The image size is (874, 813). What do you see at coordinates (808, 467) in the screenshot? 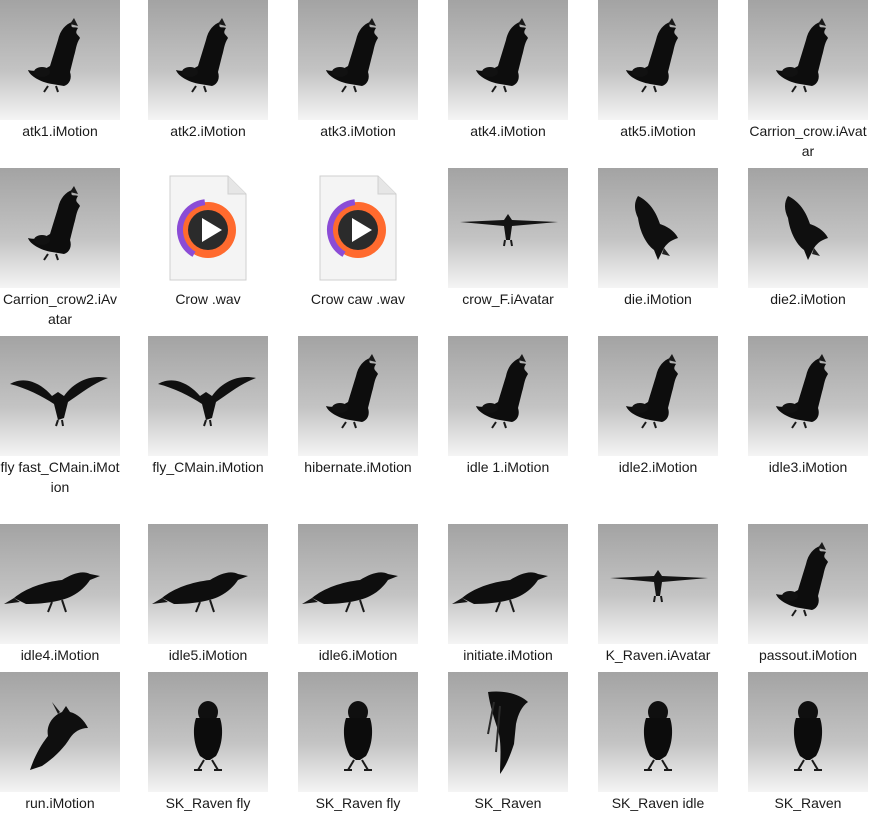
I see `file-name-label: idle3.iMotion` at bounding box center [808, 467].